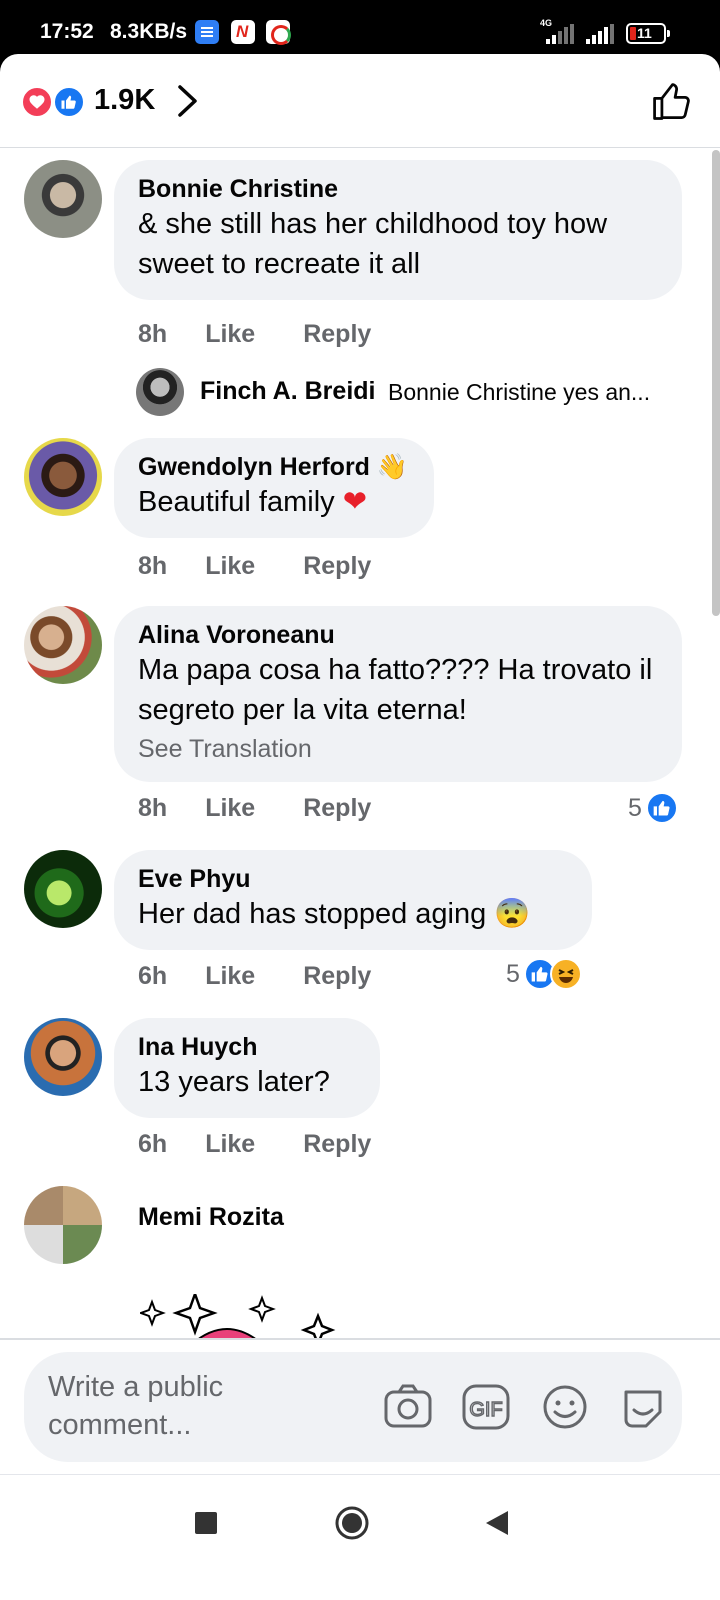 The height and width of the screenshot is (1600, 720). What do you see at coordinates (149, 31) in the screenshot?
I see `status-network-speed: 8.3KB/s` at bounding box center [149, 31].